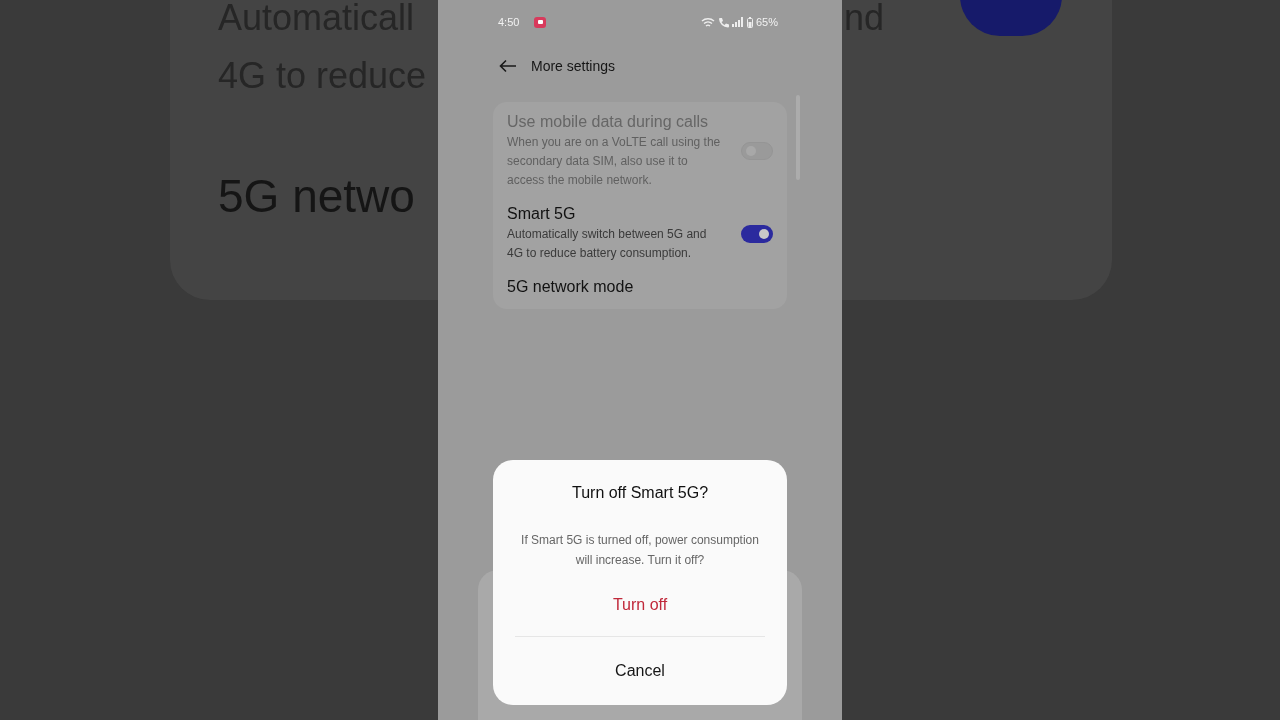 The height and width of the screenshot is (720, 1280). I want to click on battery-level: 65%, so click(766, 22).